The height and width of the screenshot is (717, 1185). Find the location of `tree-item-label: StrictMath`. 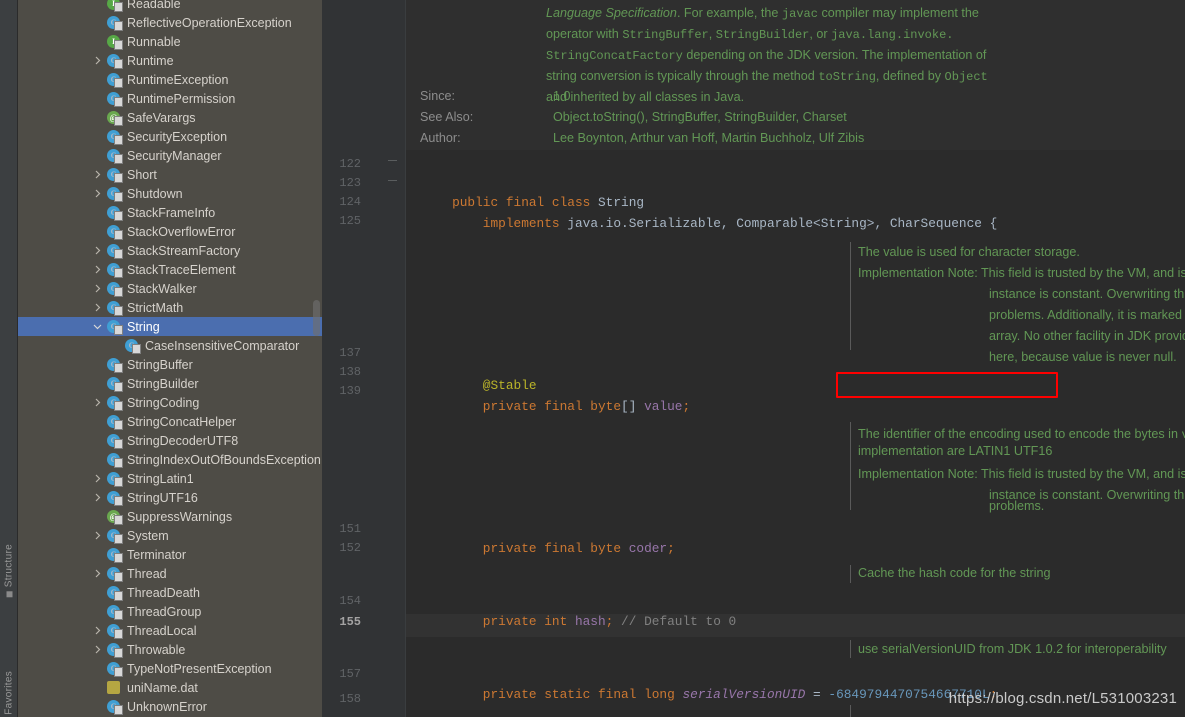

tree-item-label: StrictMath is located at coordinates (155, 307).